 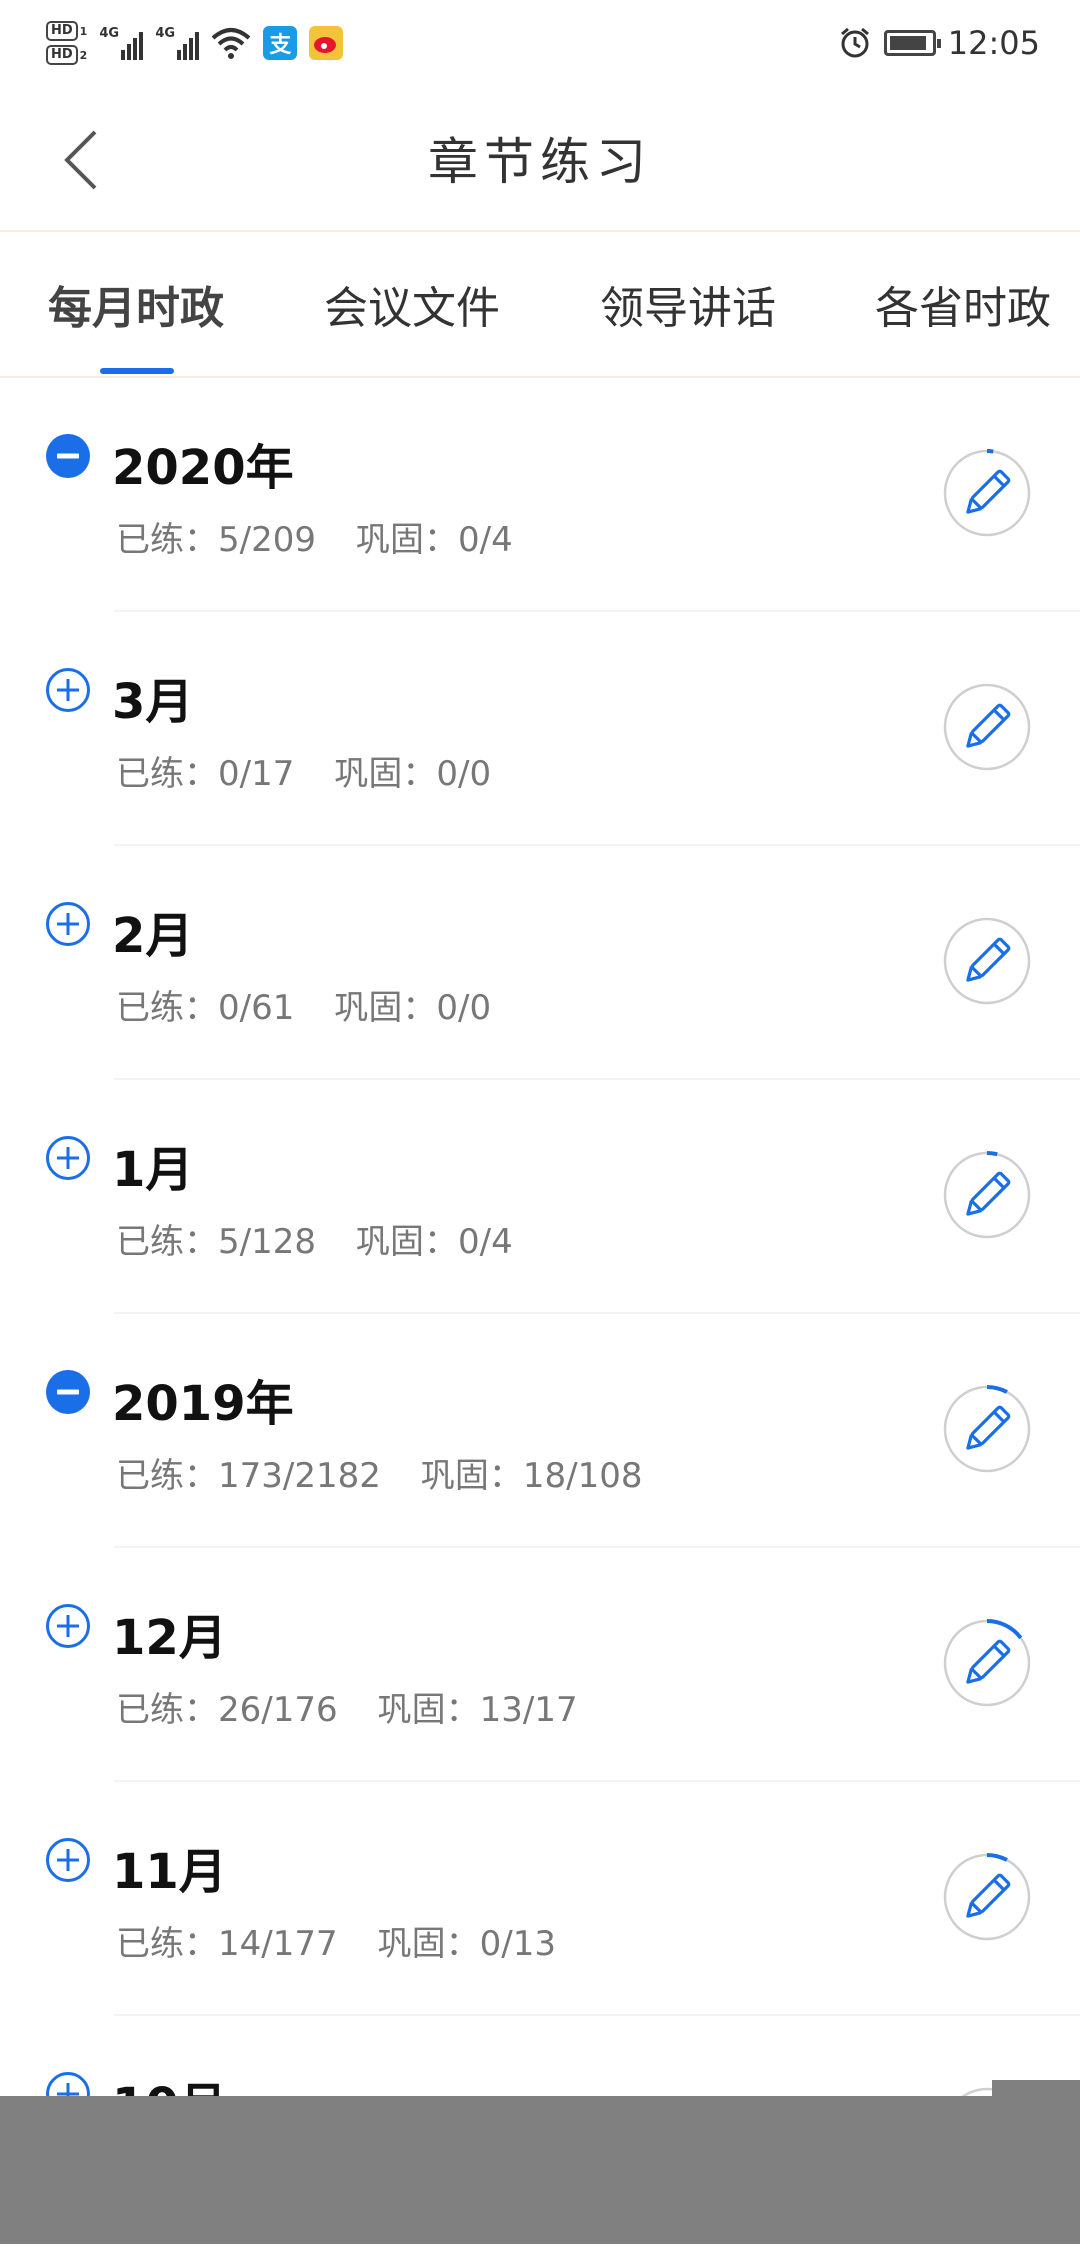 I want to click on list-item: 3月 已练：0/17 巩固：0/0, so click(x=540, y=729).